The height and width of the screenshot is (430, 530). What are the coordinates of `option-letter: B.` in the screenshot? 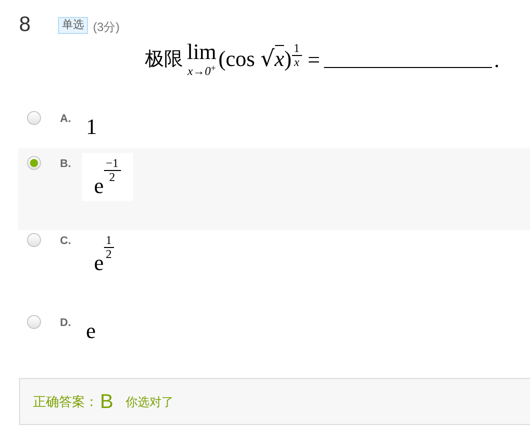 It's located at (66, 164).